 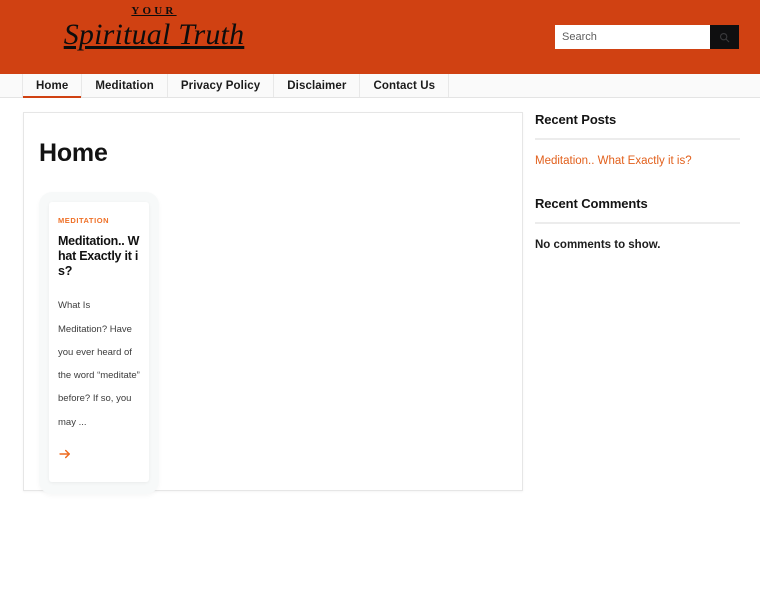 I want to click on nav-item-label: Meditation, so click(x=124, y=85).